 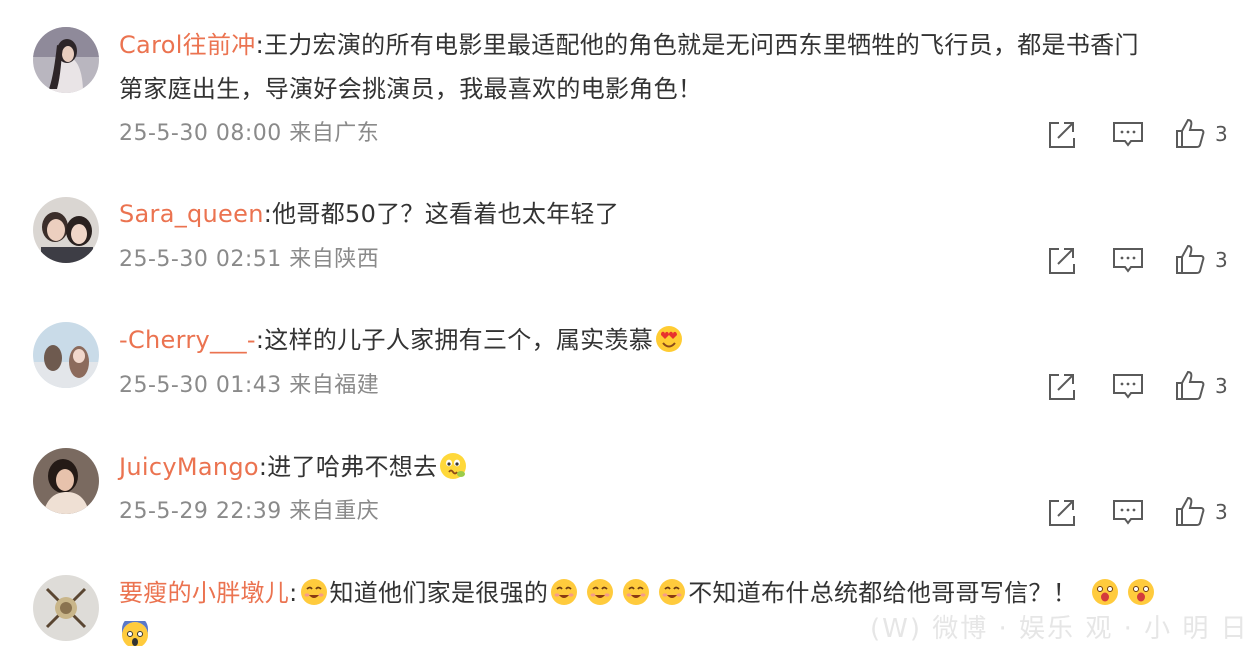 I want to click on timestamp: 25-5-30 02:51, so click(x=200, y=259).